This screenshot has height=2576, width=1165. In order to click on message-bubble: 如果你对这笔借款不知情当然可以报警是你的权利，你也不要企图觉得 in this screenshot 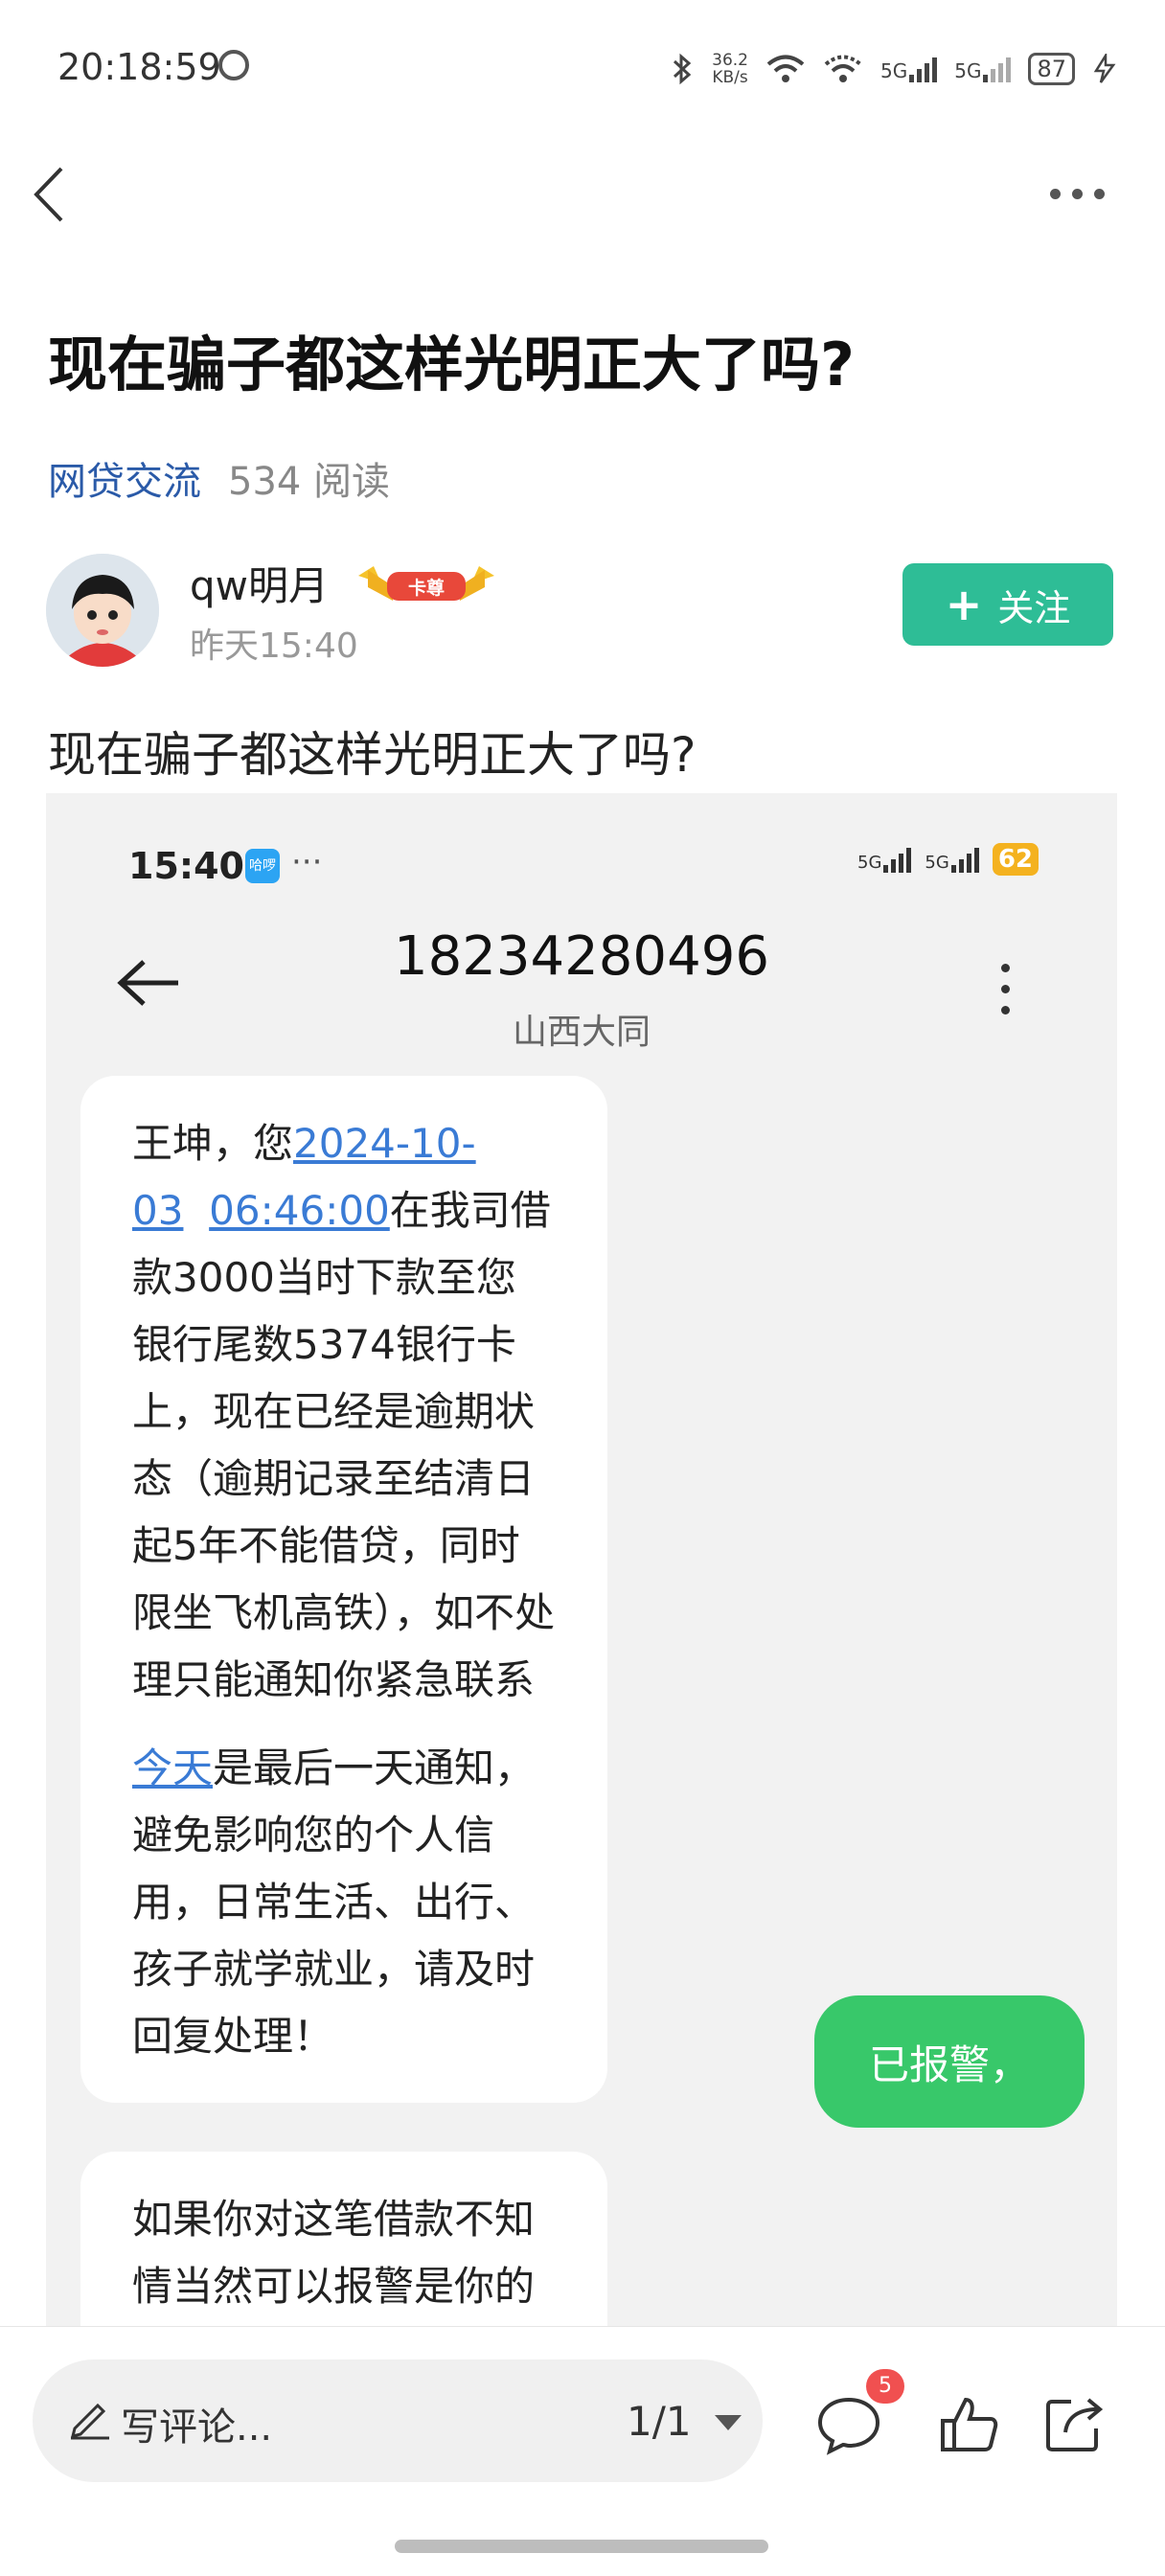, I will do `click(343, 2239)`.